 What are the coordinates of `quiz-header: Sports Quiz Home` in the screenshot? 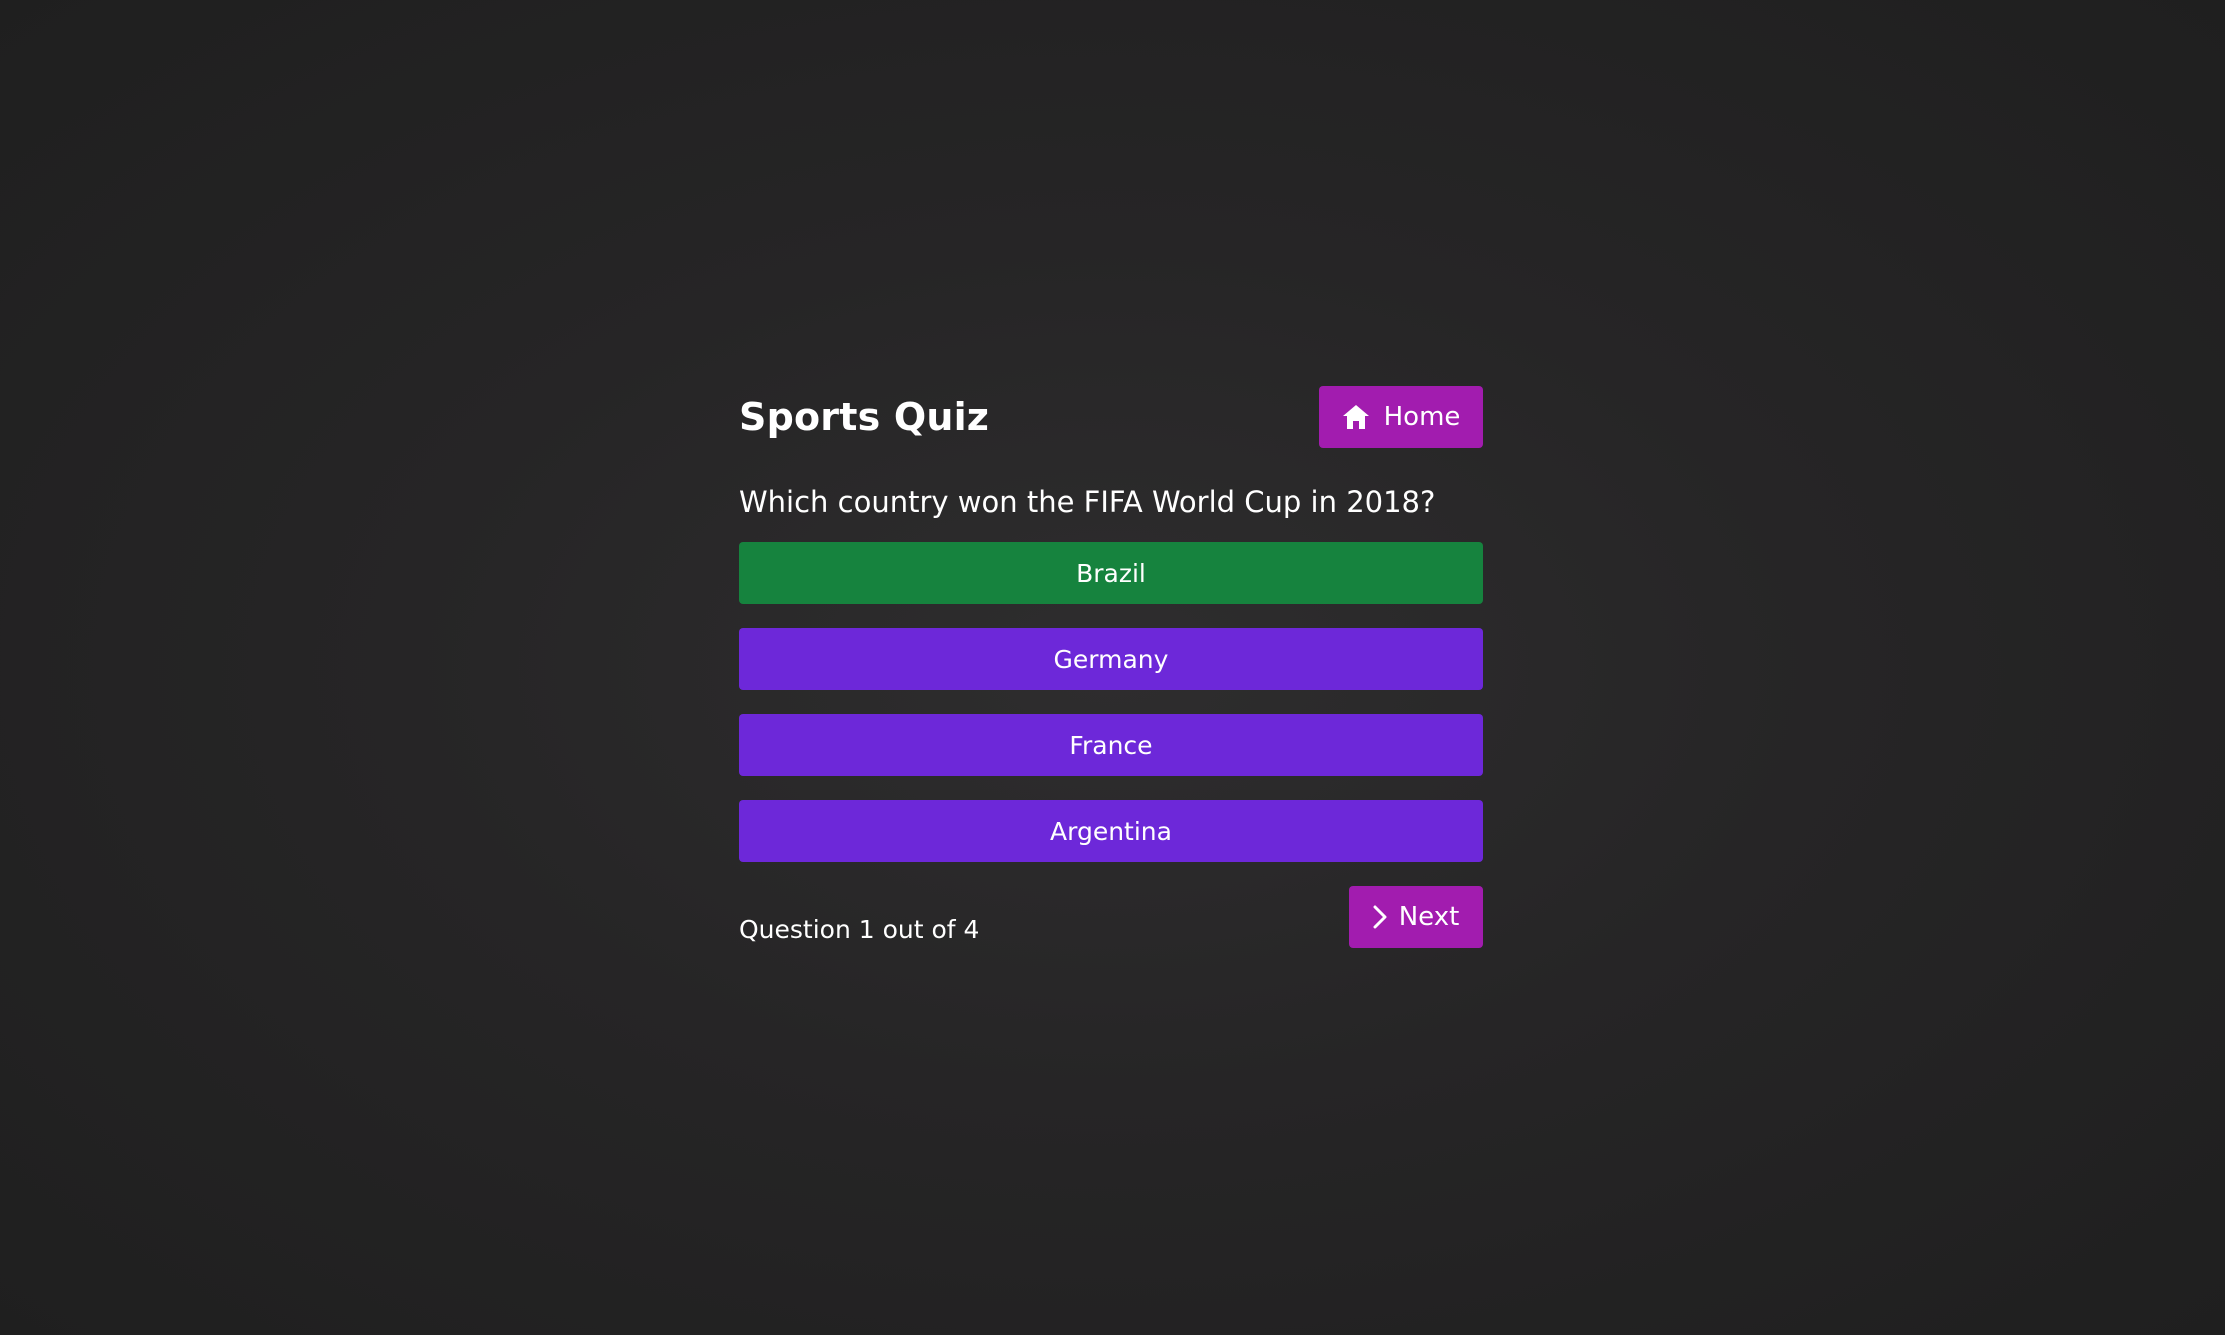 It's located at (1111, 417).